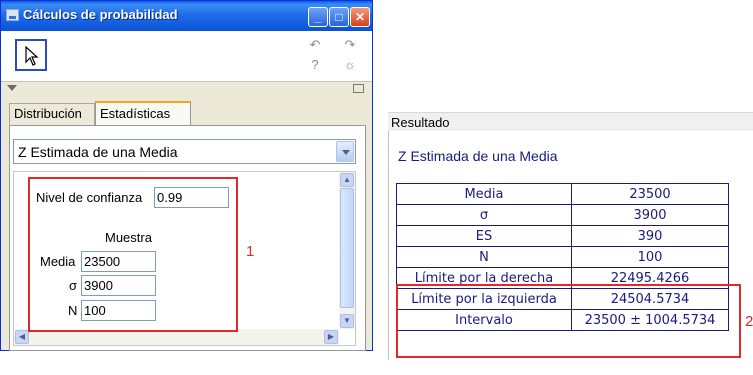 The height and width of the screenshot is (375, 753). What do you see at coordinates (184, 151) in the screenshot?
I see `procedure-select: Z Estimada de una Media` at bounding box center [184, 151].